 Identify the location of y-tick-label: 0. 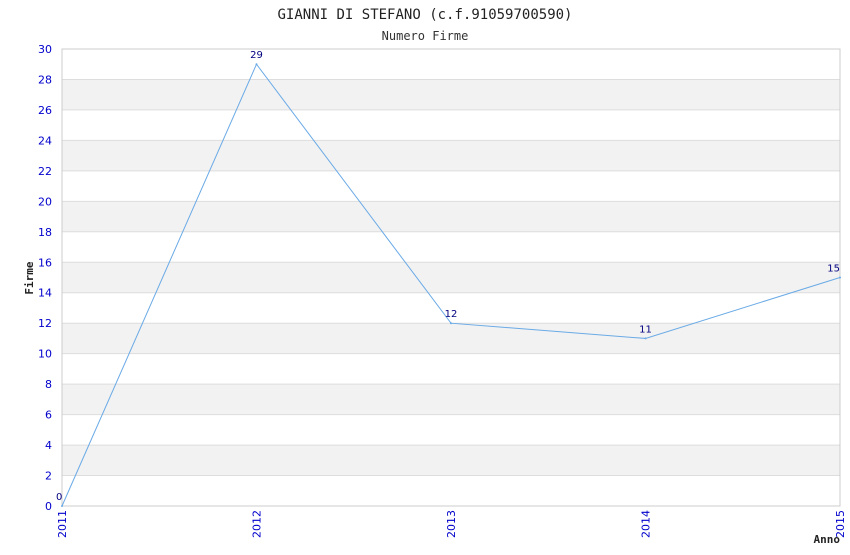
(48, 506).